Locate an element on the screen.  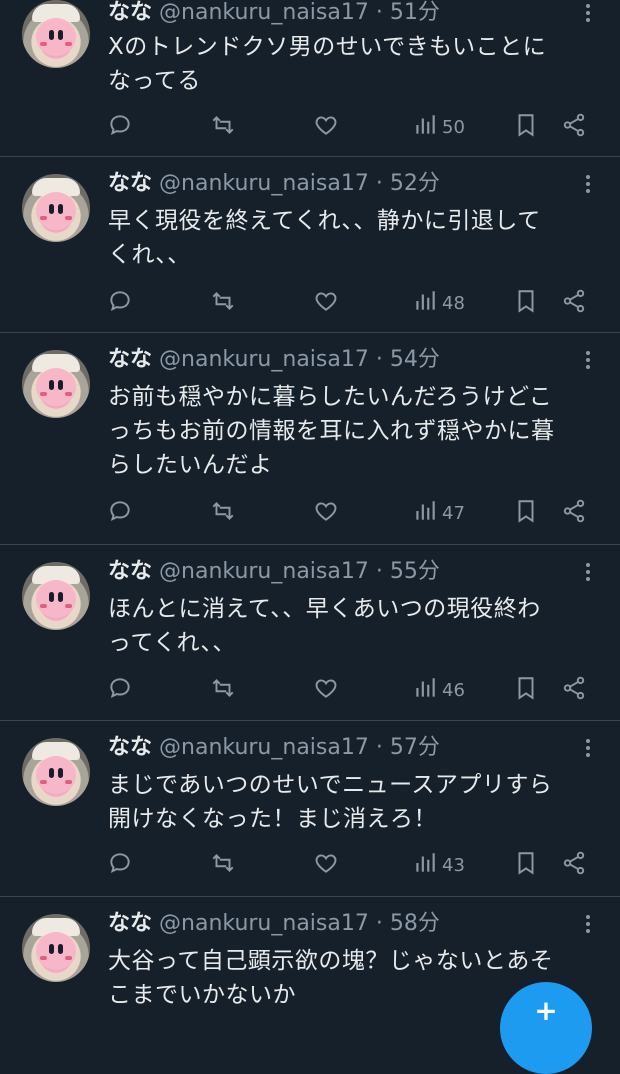
timestamp: · 51分 is located at coordinates (408, 12).